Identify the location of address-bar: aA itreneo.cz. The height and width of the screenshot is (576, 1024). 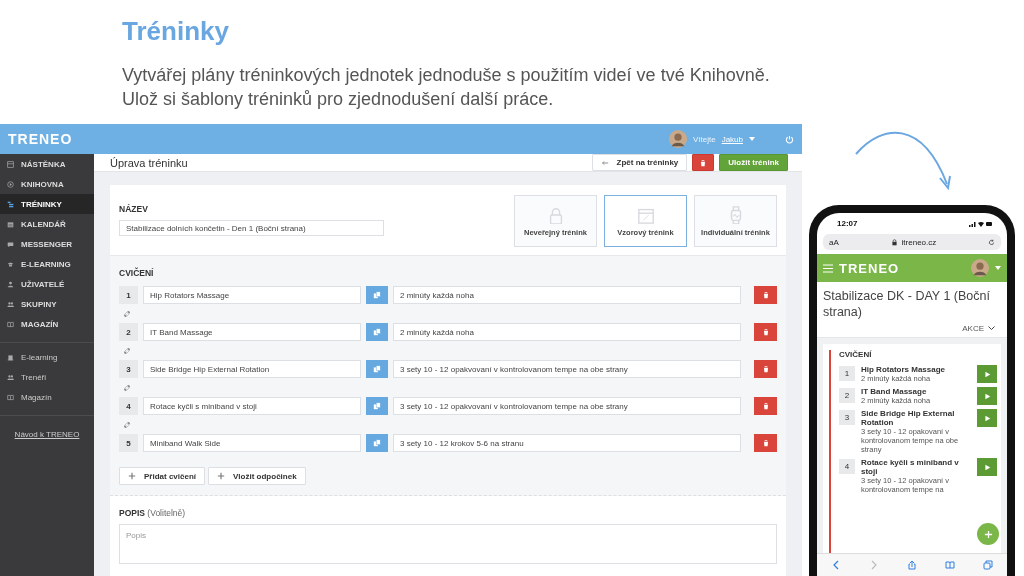
(912, 242).